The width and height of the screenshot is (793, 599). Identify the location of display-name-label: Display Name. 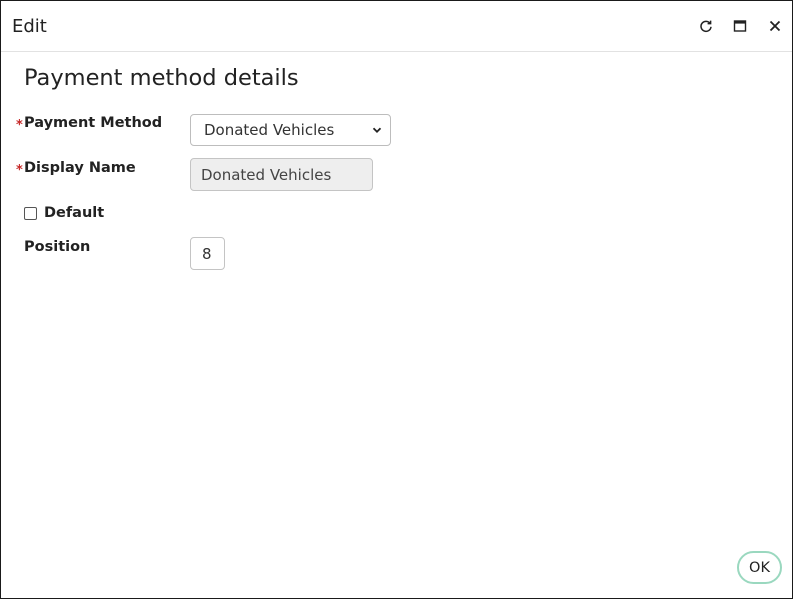
(80, 168).